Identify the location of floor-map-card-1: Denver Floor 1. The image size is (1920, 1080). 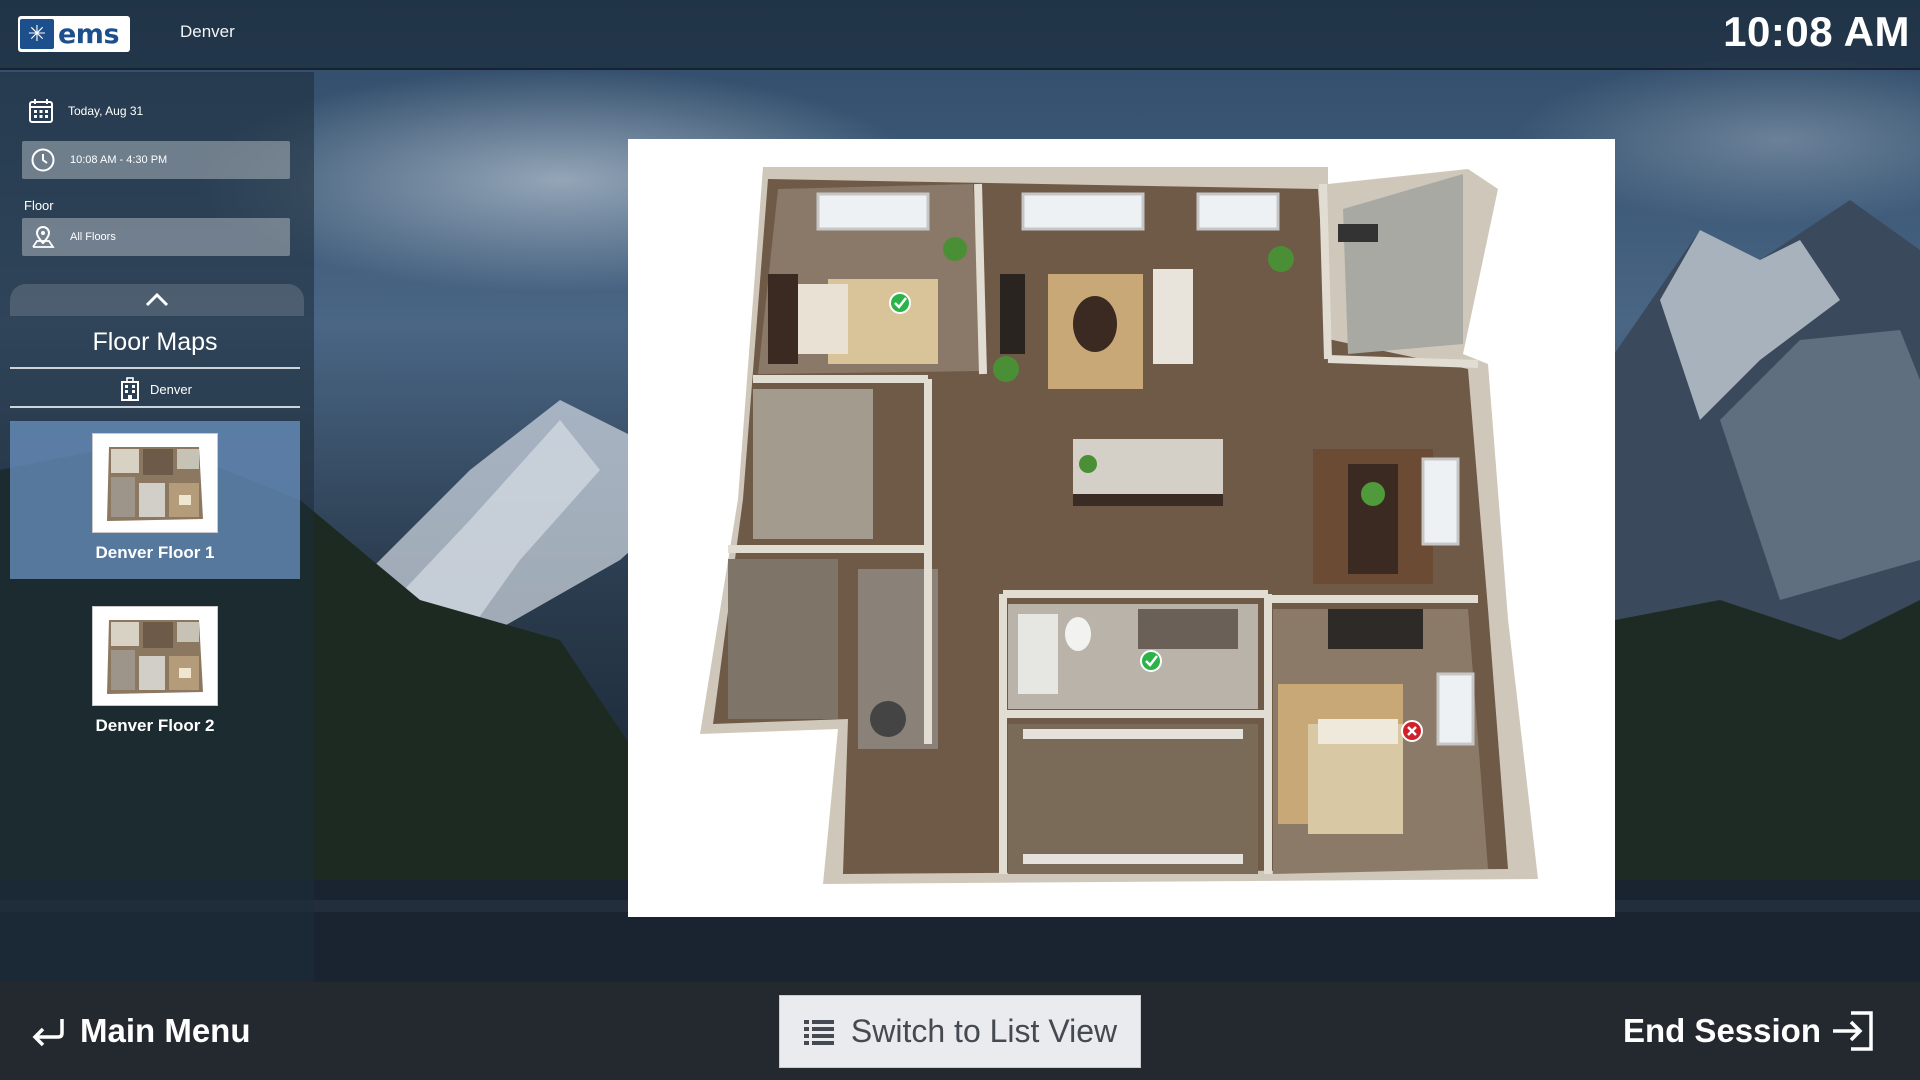
(155, 500).